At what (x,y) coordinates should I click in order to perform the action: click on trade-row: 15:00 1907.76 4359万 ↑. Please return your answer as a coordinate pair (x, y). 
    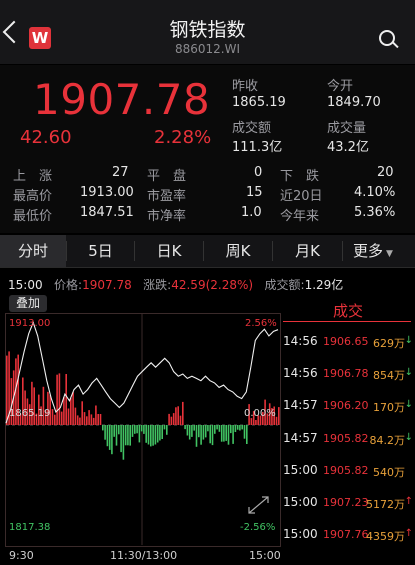
    Looking at the image, I should click on (349, 537).